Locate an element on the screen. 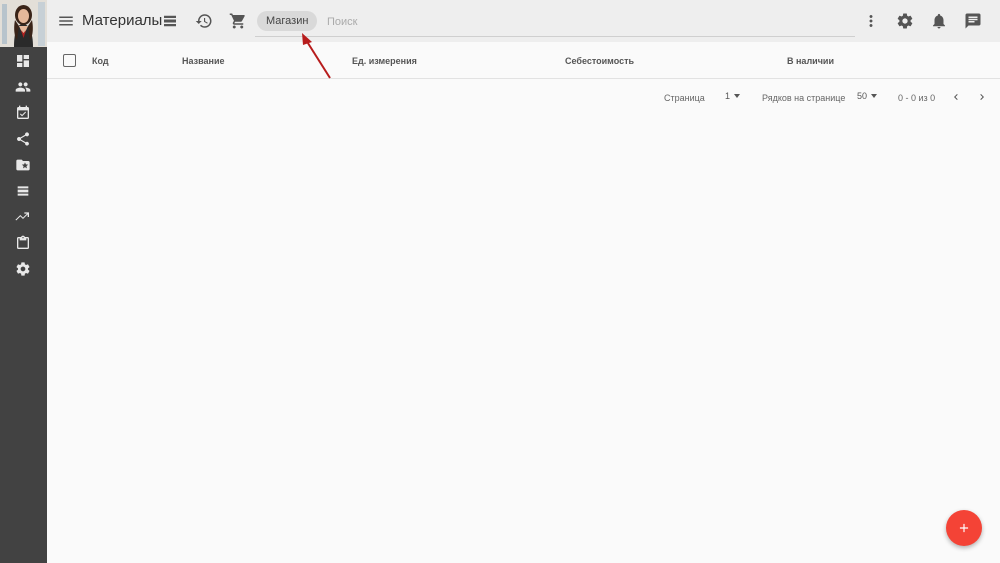  annotation-arrow is located at coordinates (316, 56).